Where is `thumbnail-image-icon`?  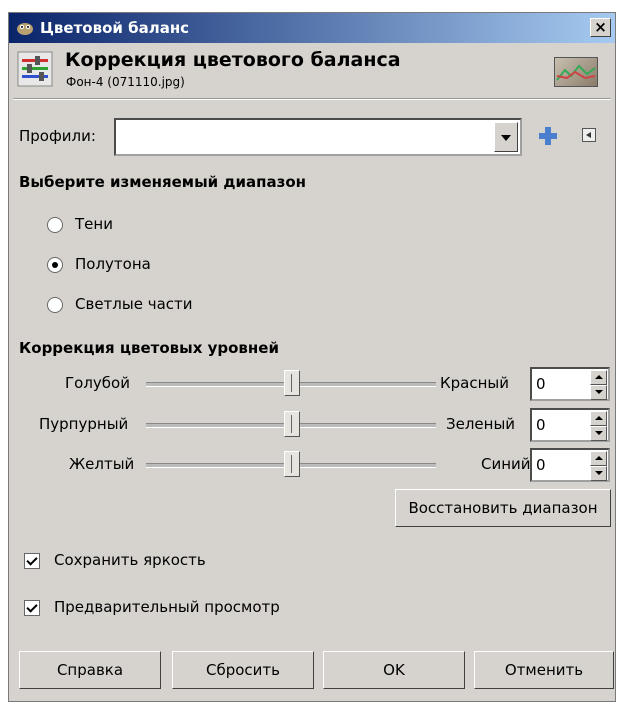
thumbnail-image-icon is located at coordinates (576, 72).